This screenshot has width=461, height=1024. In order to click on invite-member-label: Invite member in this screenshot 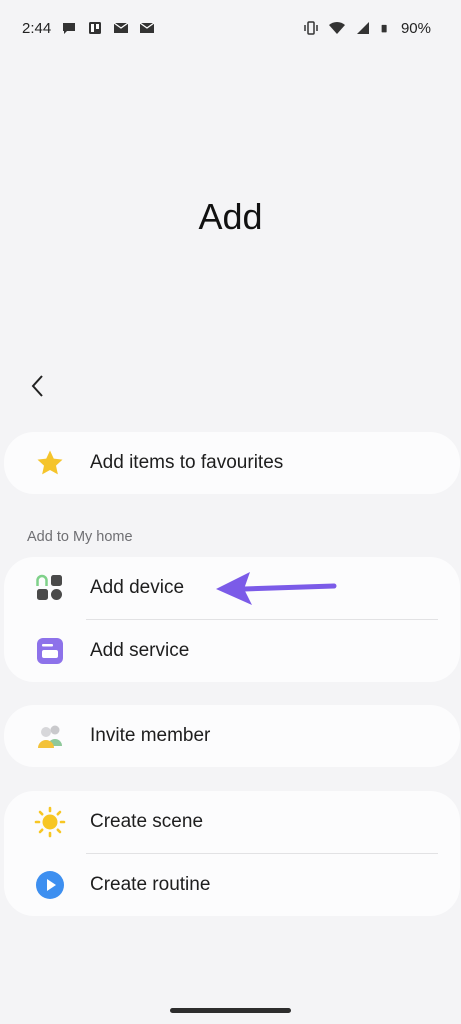, I will do `click(150, 735)`.